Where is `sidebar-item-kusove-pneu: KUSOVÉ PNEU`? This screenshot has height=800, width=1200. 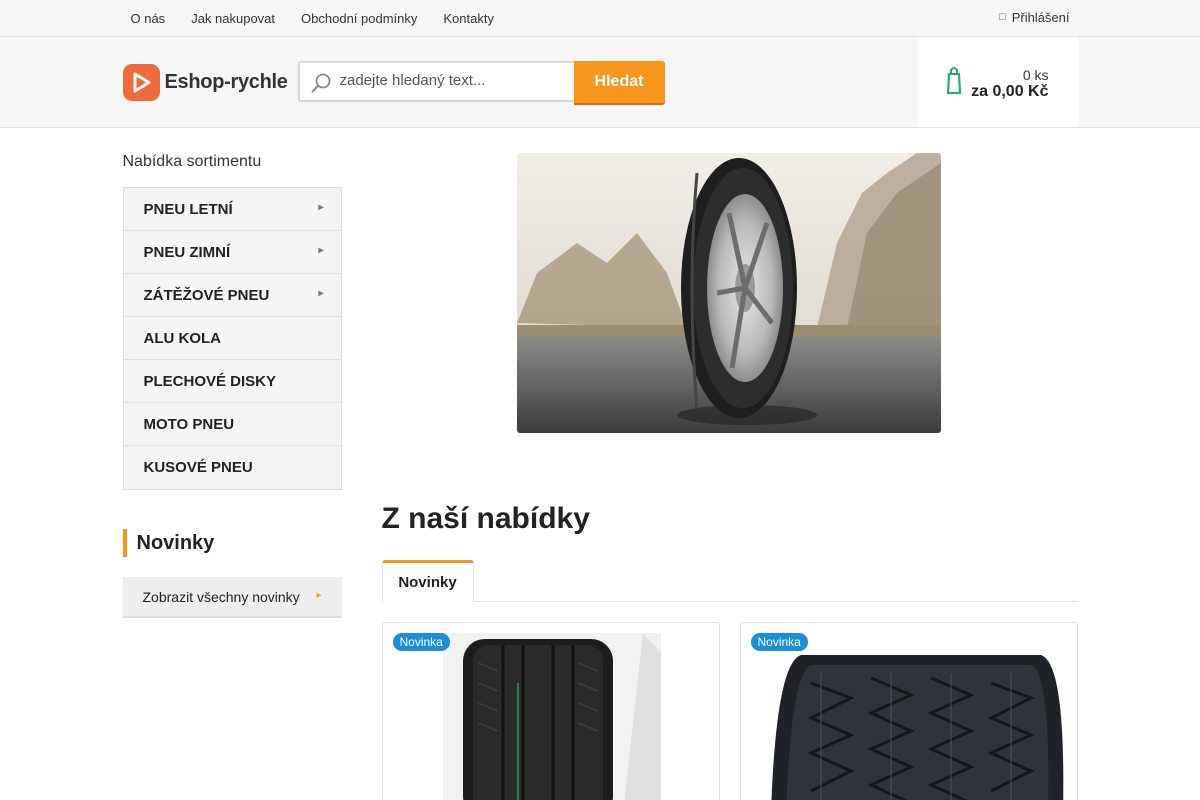 sidebar-item-kusove-pneu: KUSOVÉ PNEU is located at coordinates (232, 467).